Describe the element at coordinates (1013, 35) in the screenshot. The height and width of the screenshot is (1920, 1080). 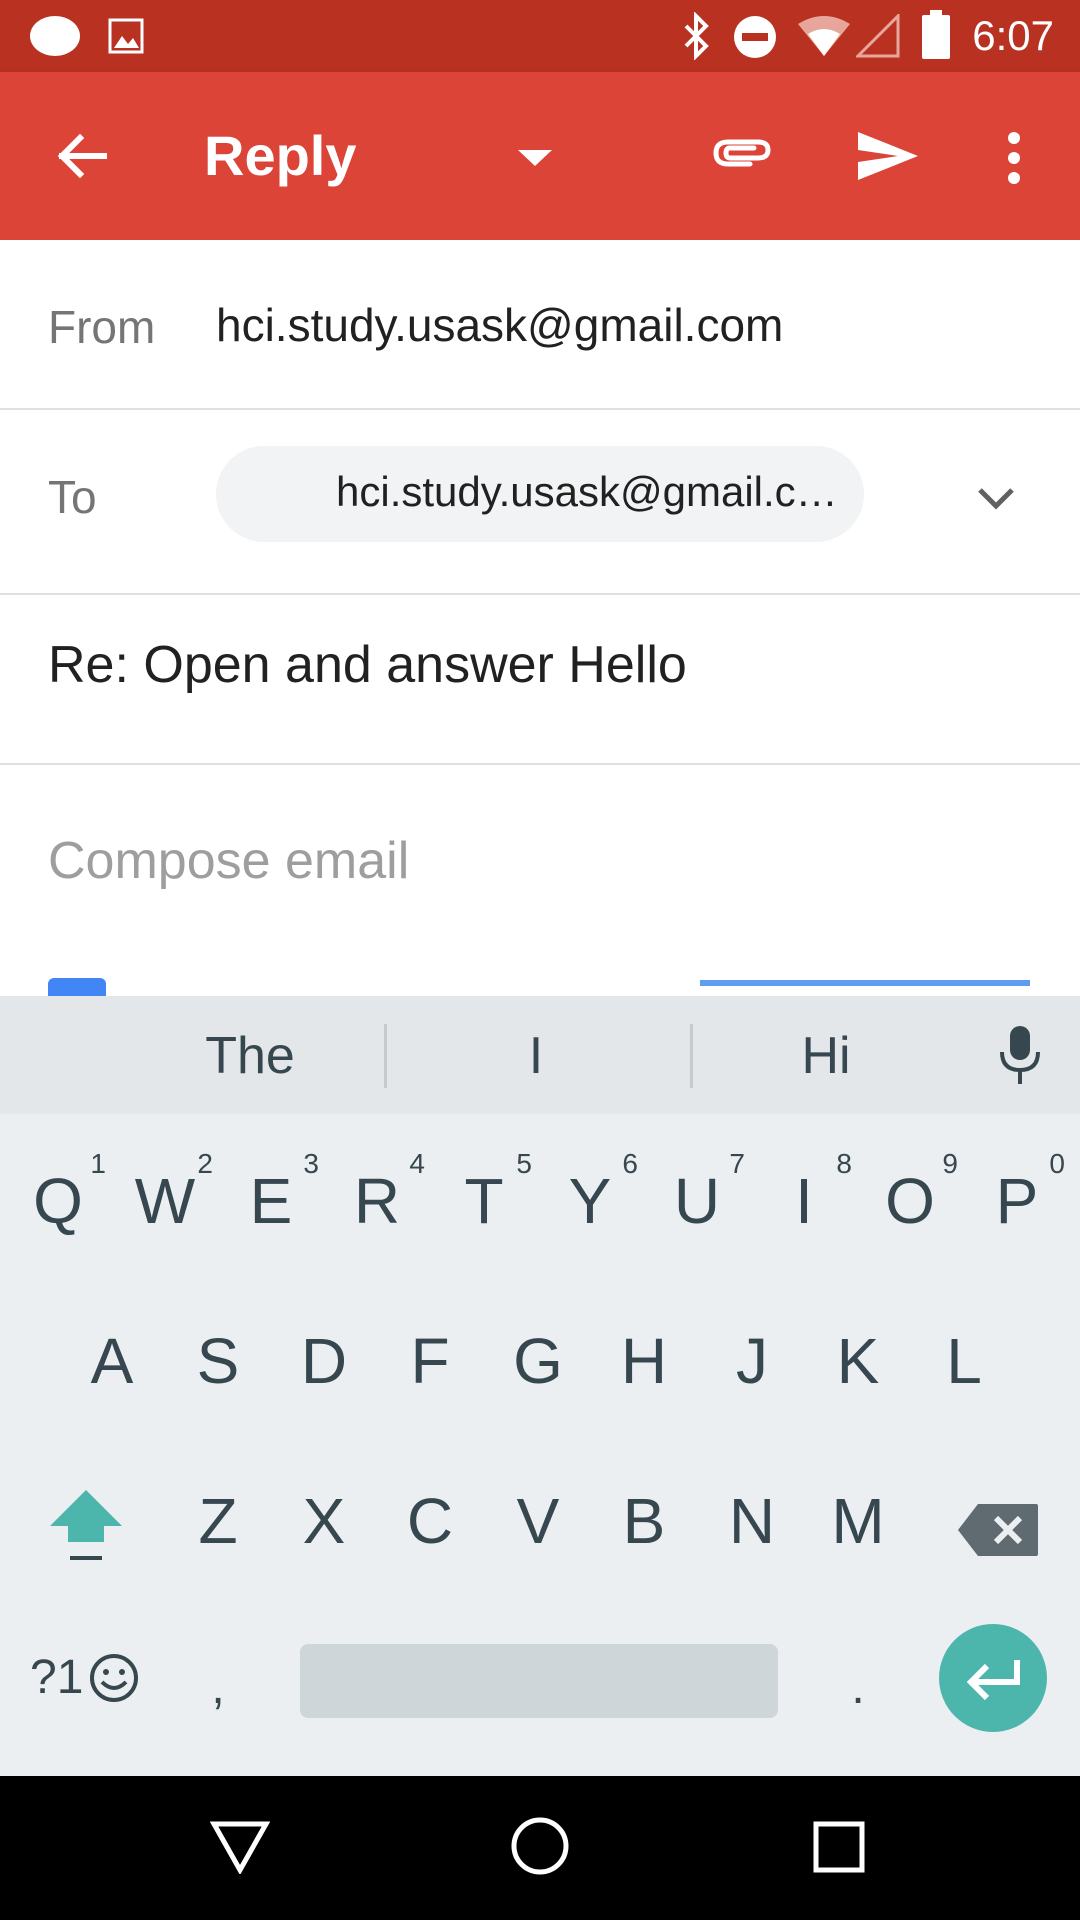
I see `status-time: 6:07` at that location.